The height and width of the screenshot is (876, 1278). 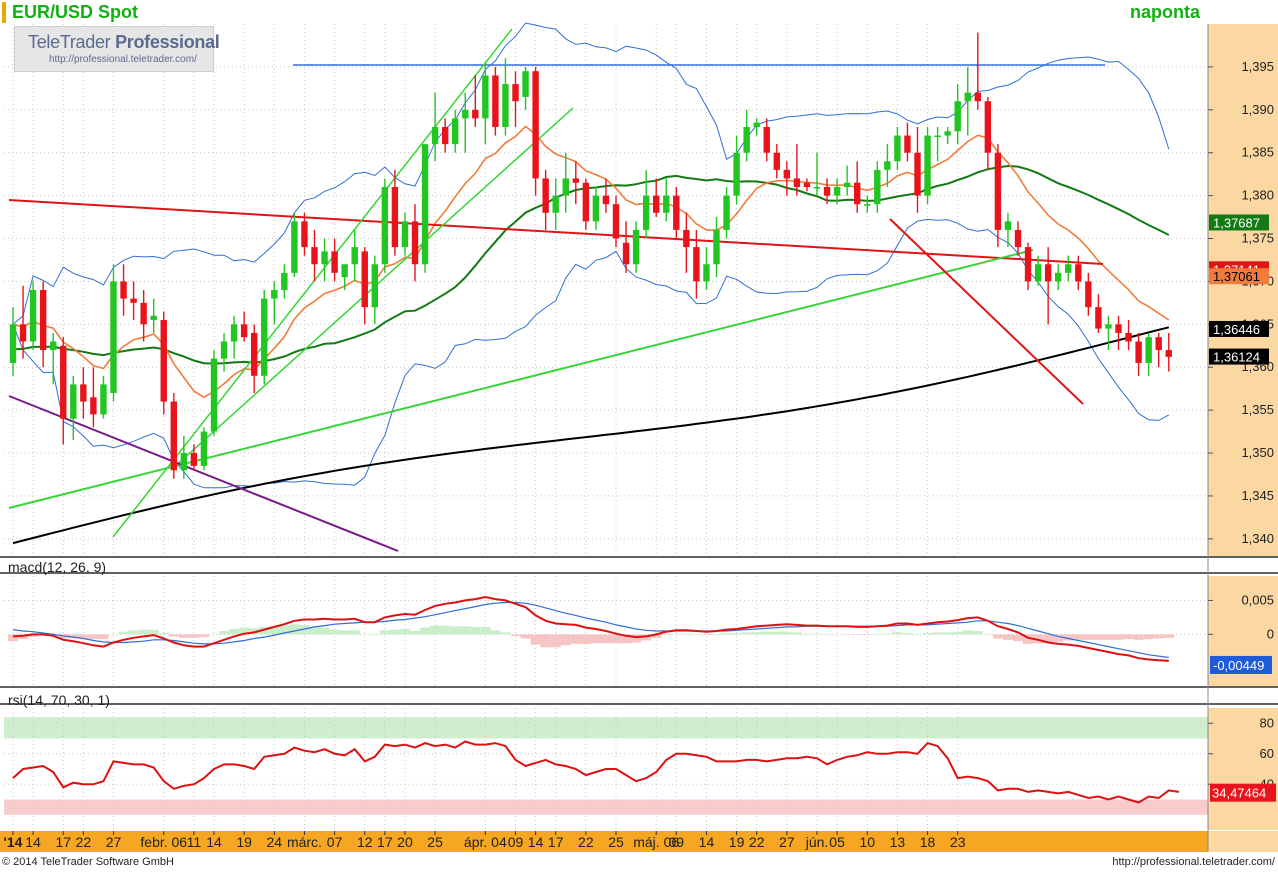 I want to click on time-tick-label: 17, so click(x=385, y=842).